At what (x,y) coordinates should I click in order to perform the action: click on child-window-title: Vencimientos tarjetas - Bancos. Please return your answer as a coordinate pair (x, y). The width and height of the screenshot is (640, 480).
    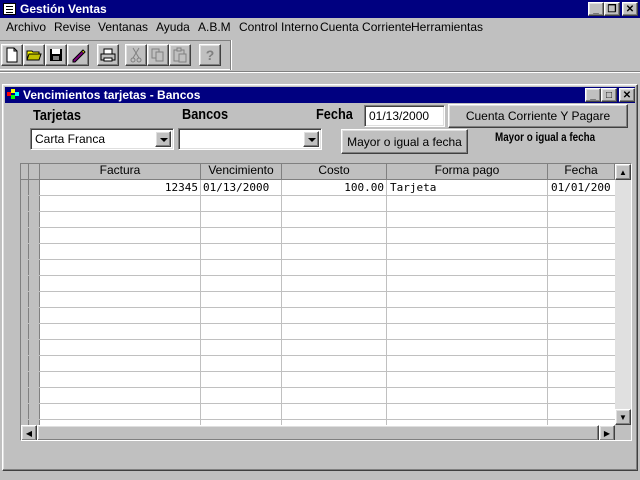
    Looking at the image, I should click on (112, 95).